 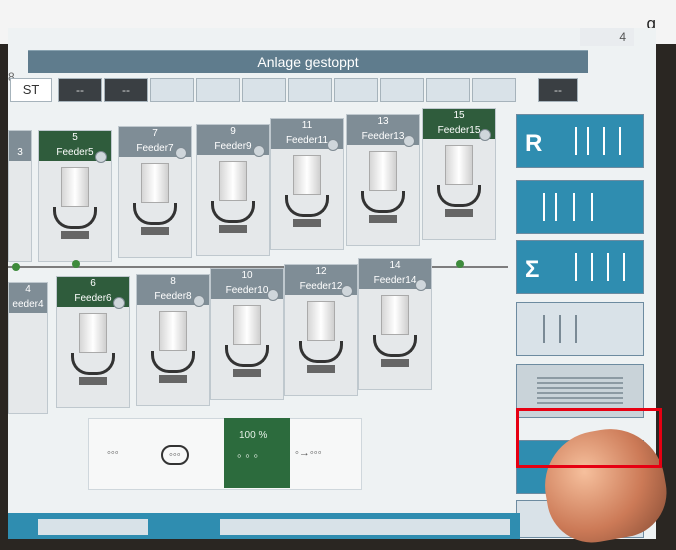 I want to click on feeder-bottom-10: 10 Feeder10, so click(x=247, y=334).